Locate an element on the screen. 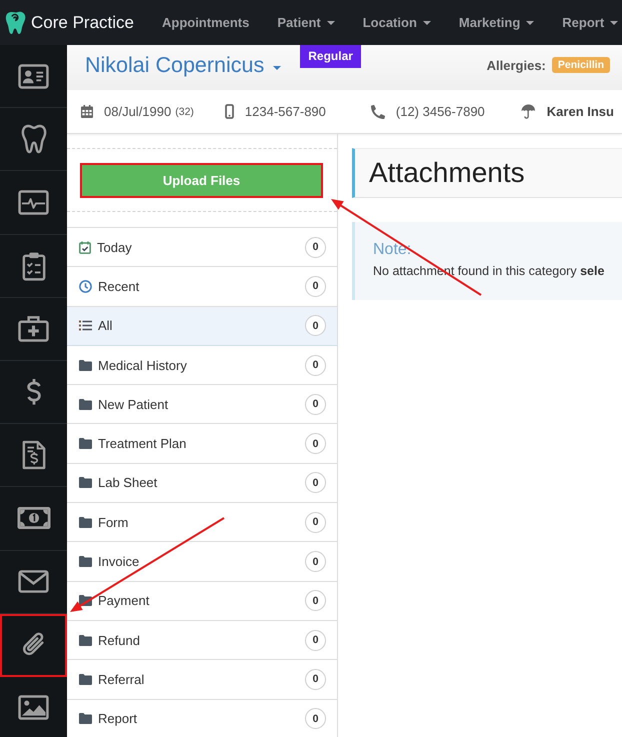 This screenshot has width=622, height=737. category-item: Form 0 is located at coordinates (202, 522).